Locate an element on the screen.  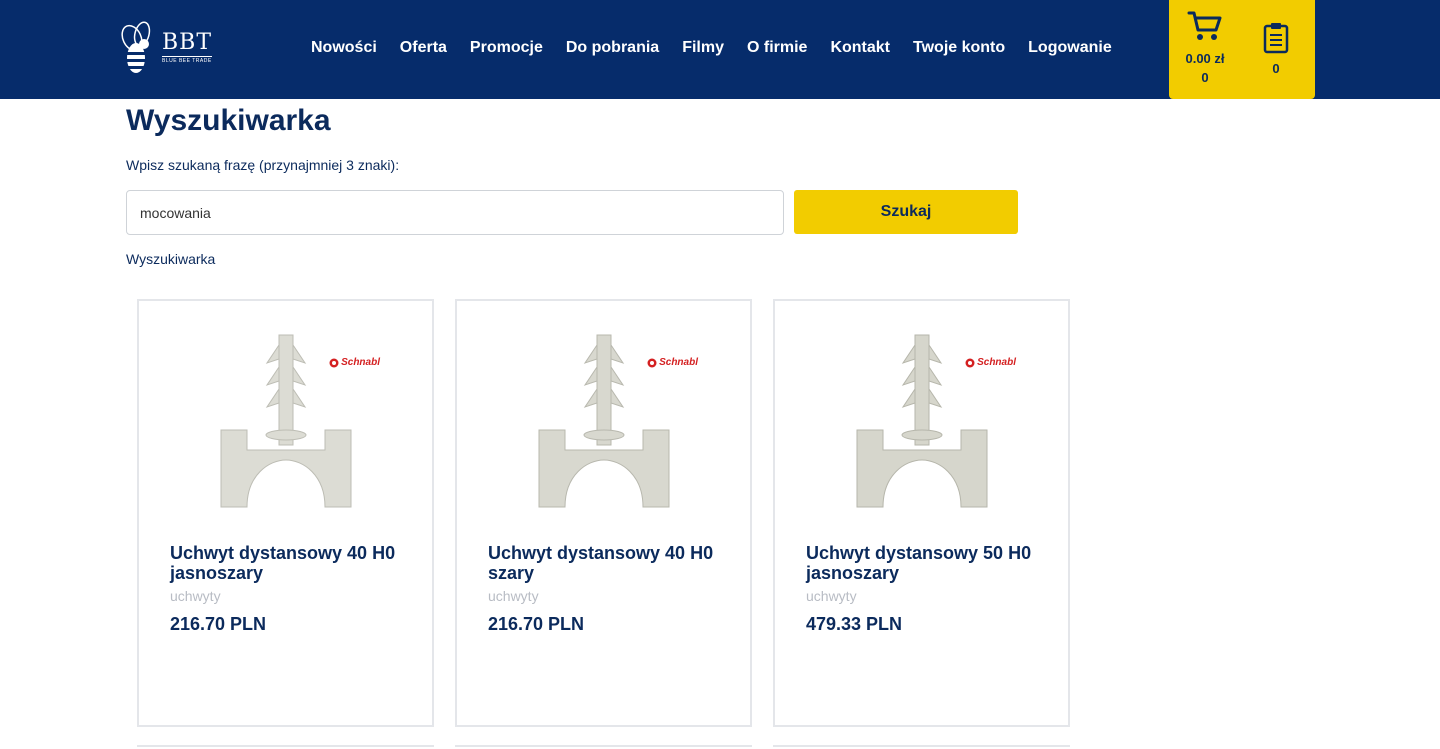
cart-count: 0 is located at coordinates (1205, 77).